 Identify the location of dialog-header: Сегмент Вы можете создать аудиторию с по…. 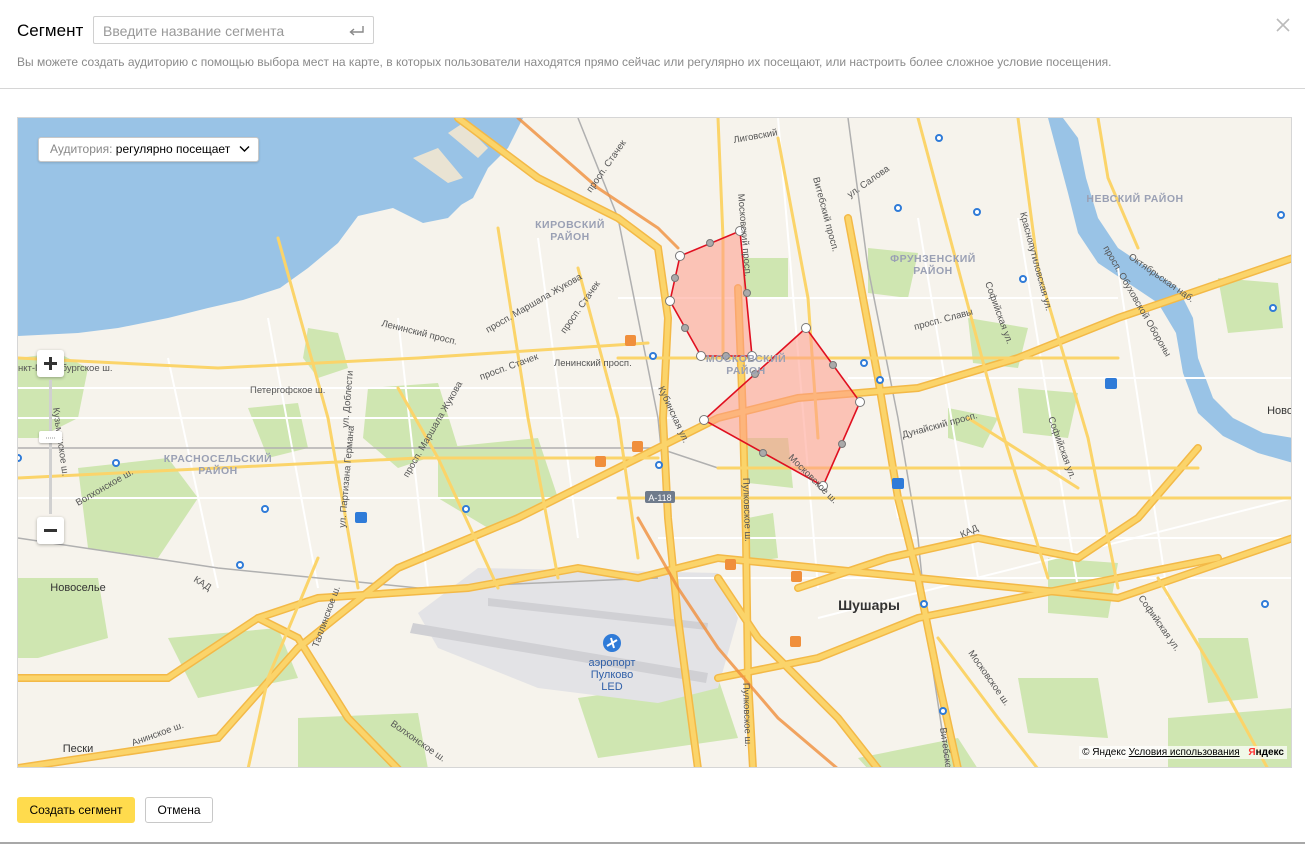
(652, 44).